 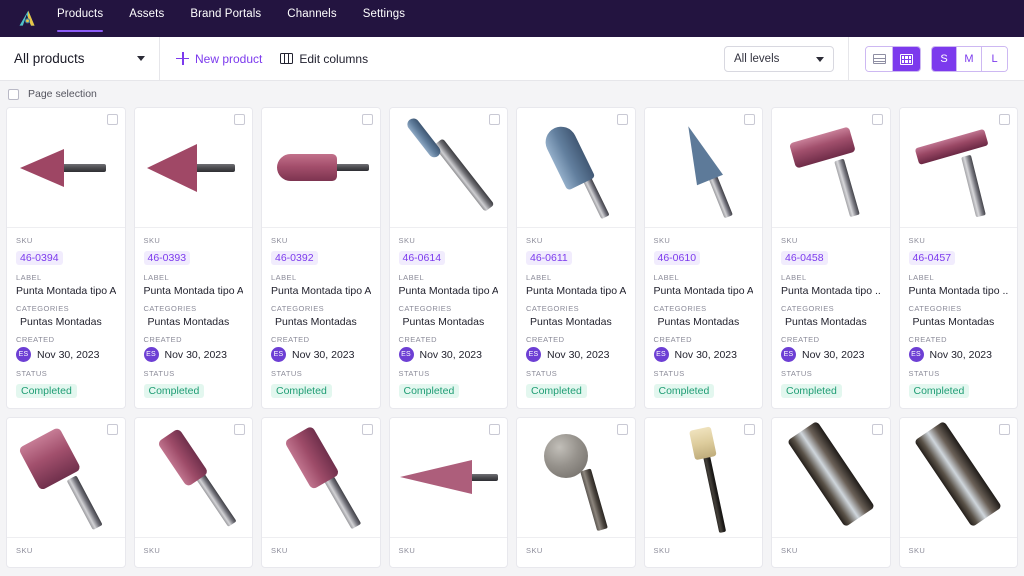 What do you see at coordinates (264, 59) in the screenshot?
I see `toolbar-actions: New product Edit columns` at bounding box center [264, 59].